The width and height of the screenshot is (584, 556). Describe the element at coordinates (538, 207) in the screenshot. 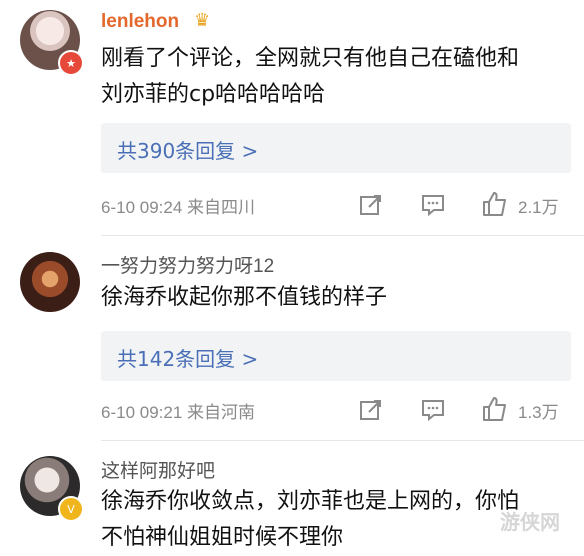

I see `like-count: 2.1万` at that location.